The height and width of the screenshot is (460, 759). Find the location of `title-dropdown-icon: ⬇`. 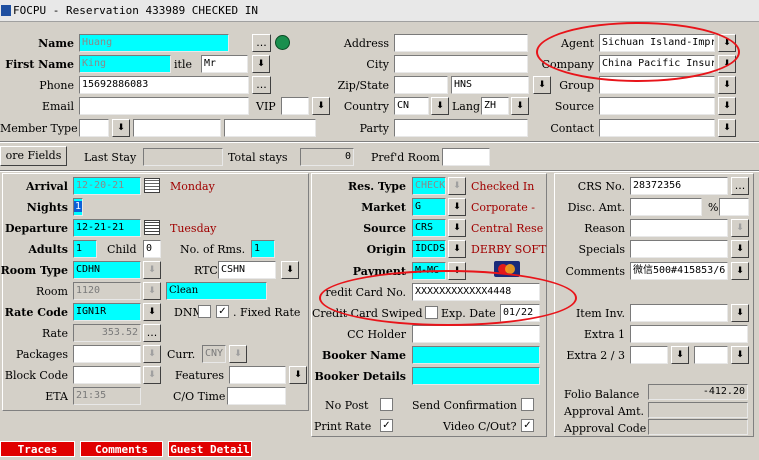

title-dropdown-icon: ⬇ is located at coordinates (261, 64).